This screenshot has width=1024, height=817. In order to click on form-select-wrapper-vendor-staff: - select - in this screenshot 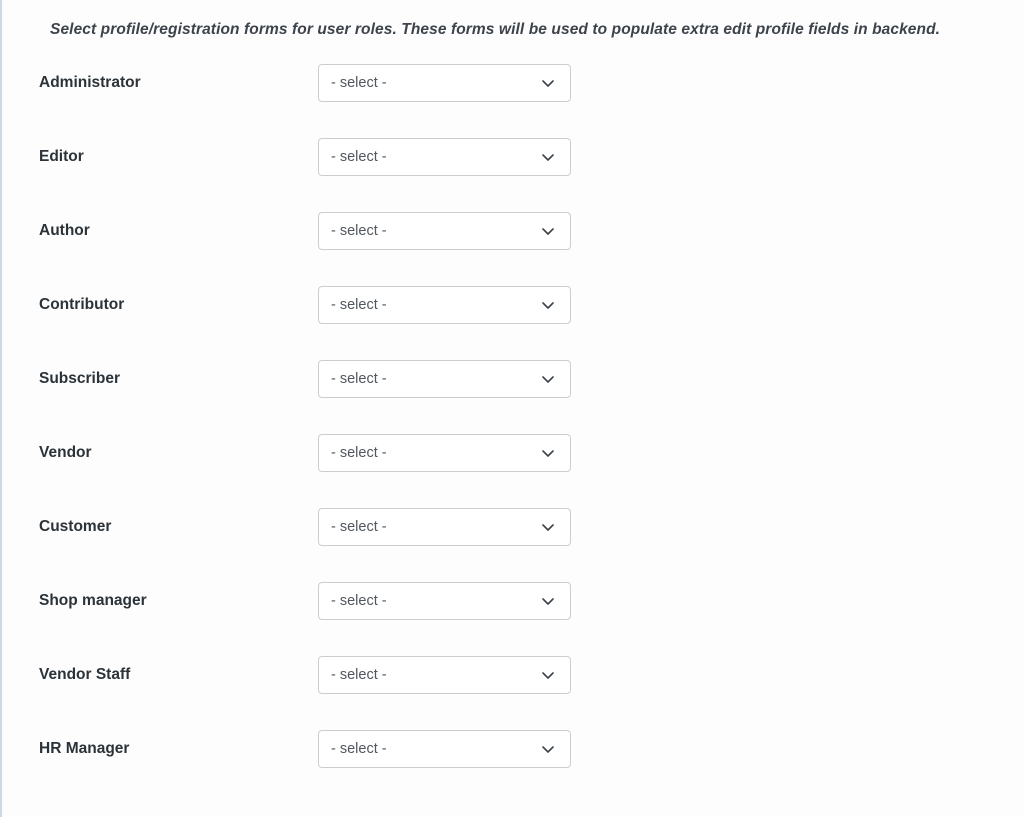, I will do `click(444, 675)`.